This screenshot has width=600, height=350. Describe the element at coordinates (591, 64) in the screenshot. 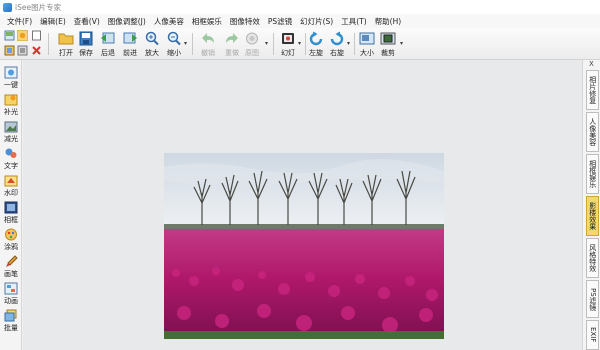

I see `close-panel-button: X` at that location.